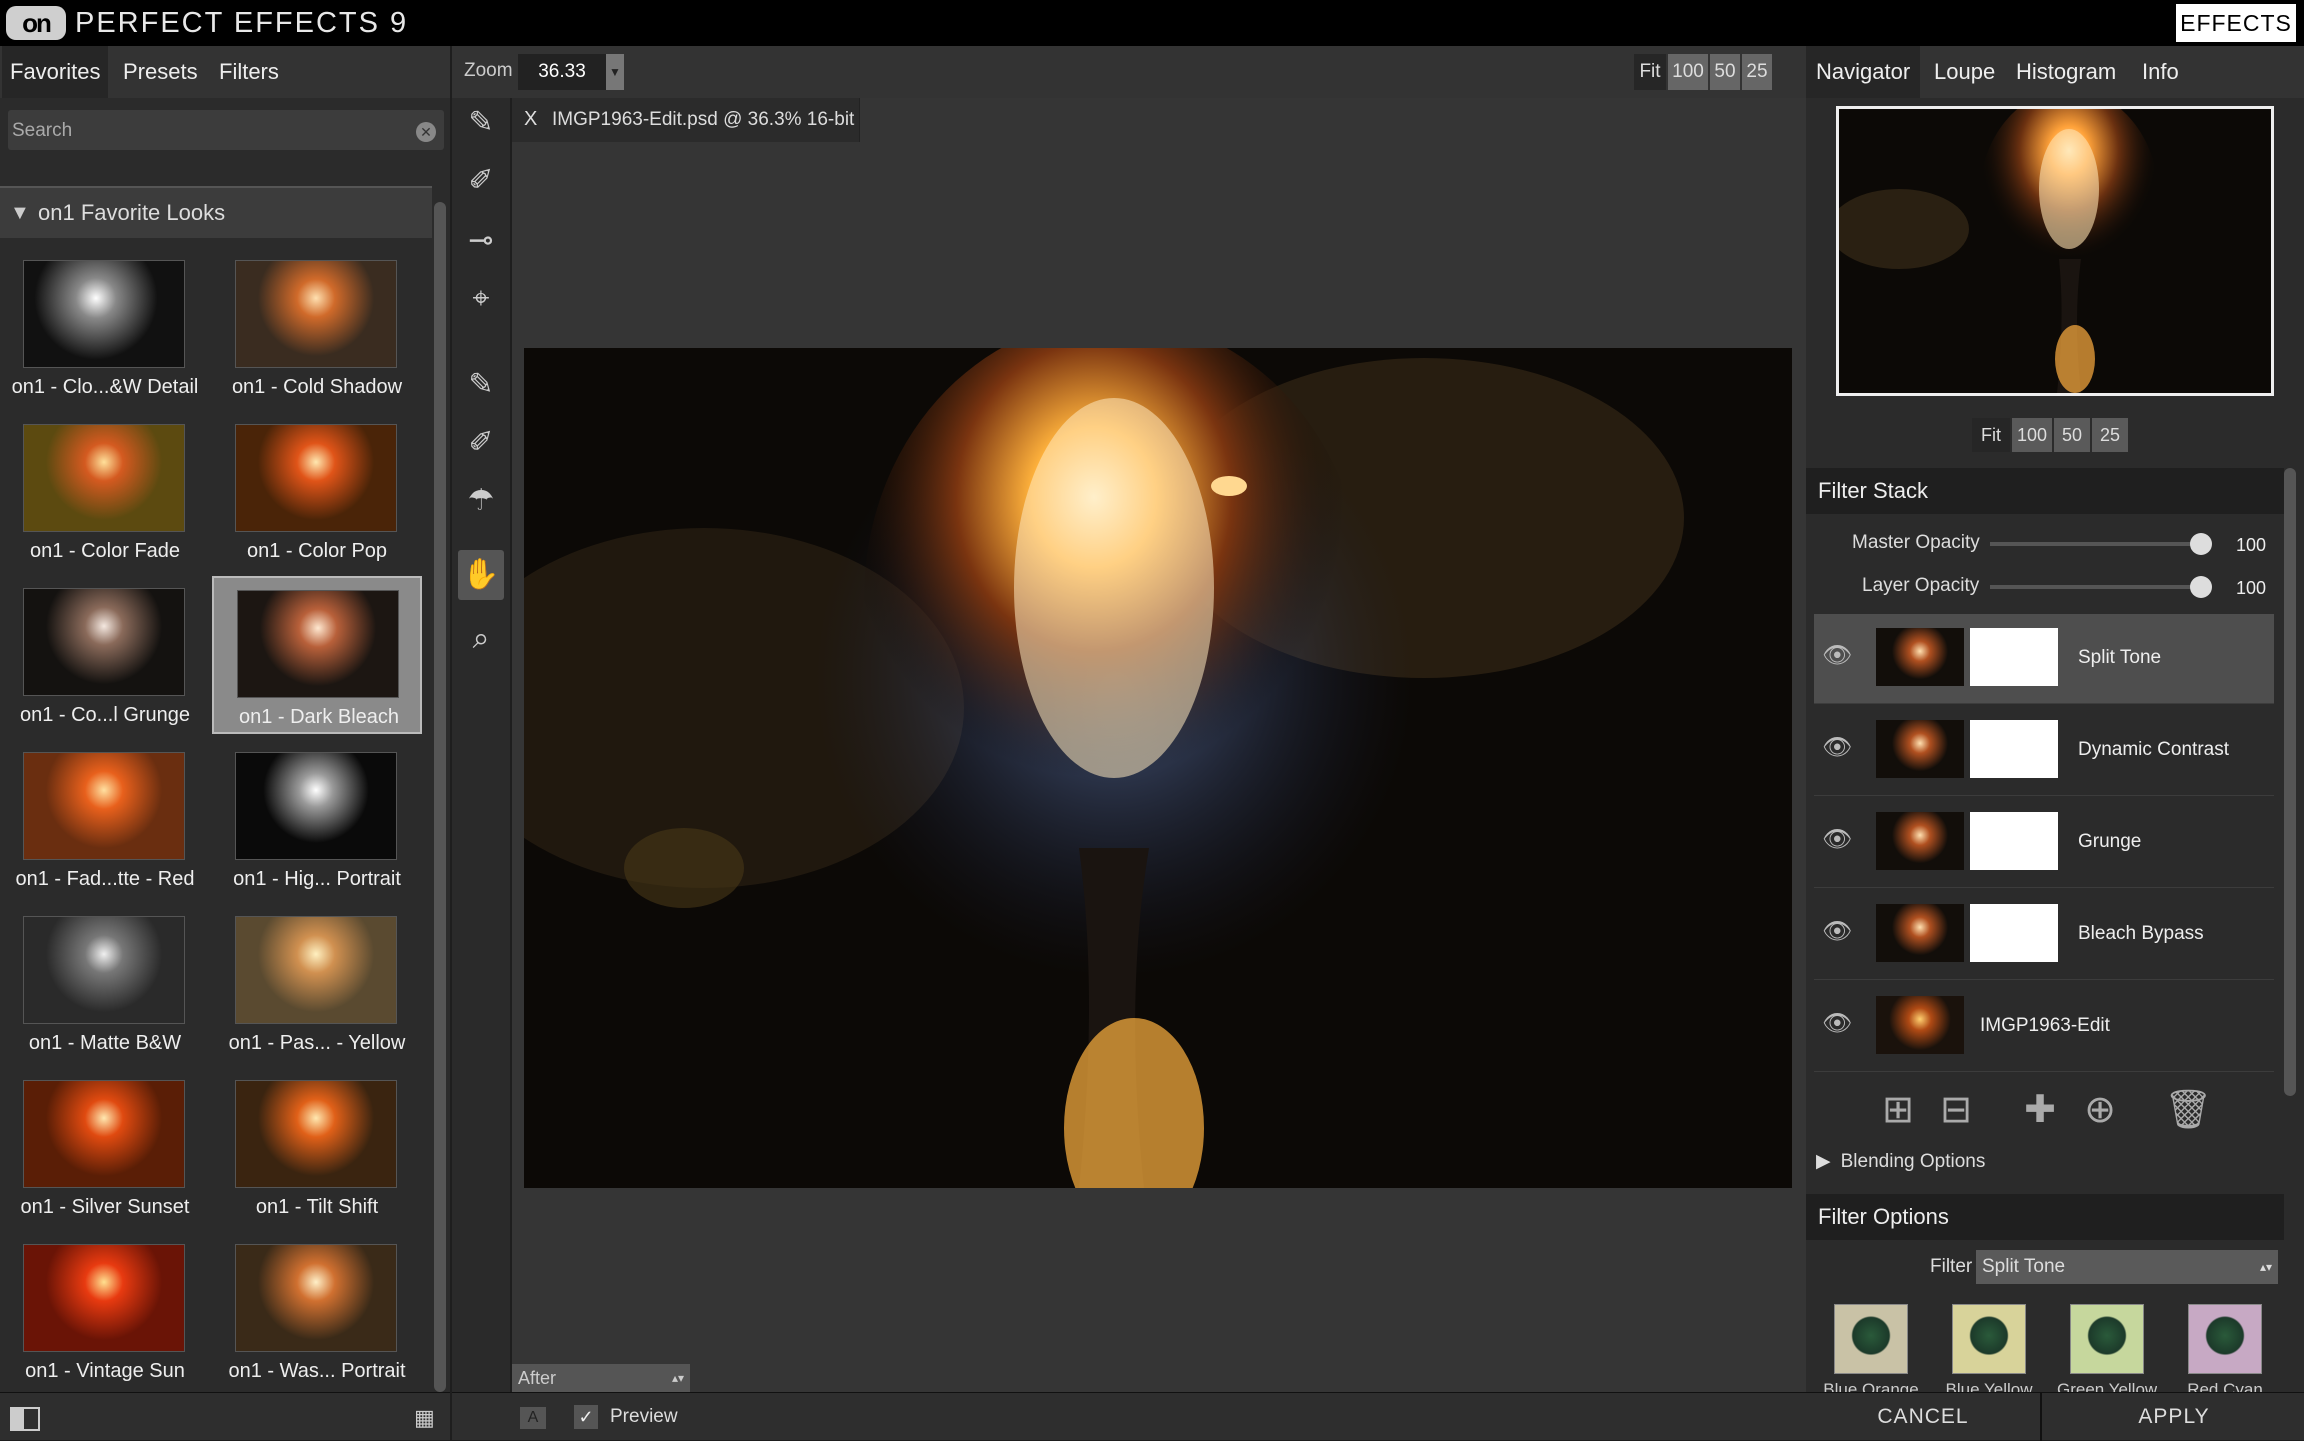 The image size is (2304, 1441). I want to click on masking-bug-icon: ✐, so click(481, 181).